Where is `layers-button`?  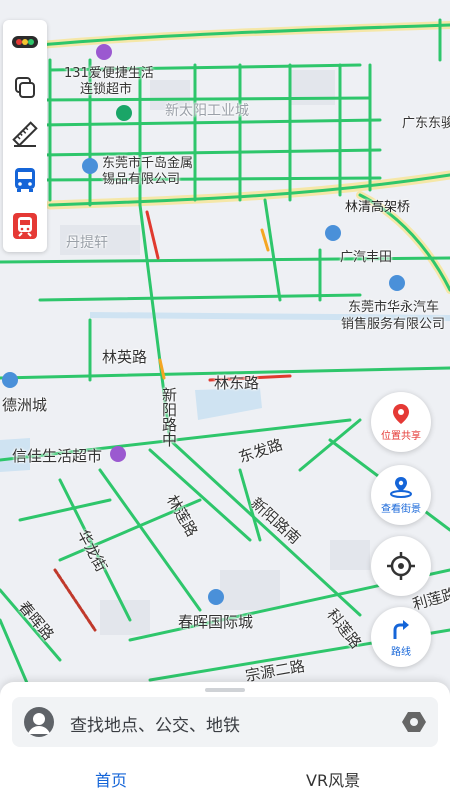
layers-button is located at coordinates (25, 88).